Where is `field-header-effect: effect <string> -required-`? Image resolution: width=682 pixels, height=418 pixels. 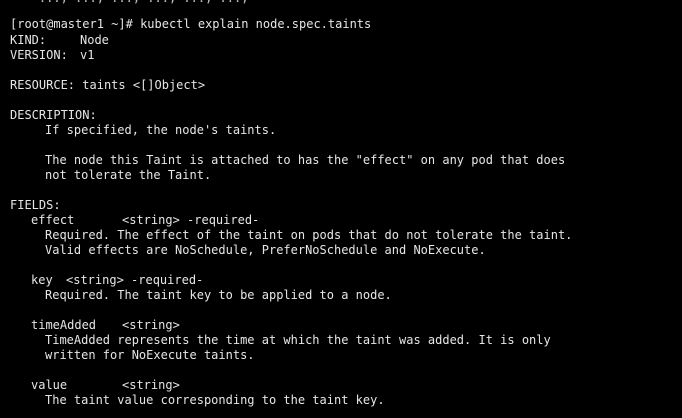 field-header-effect: effect <string> -required- is located at coordinates (145, 220).